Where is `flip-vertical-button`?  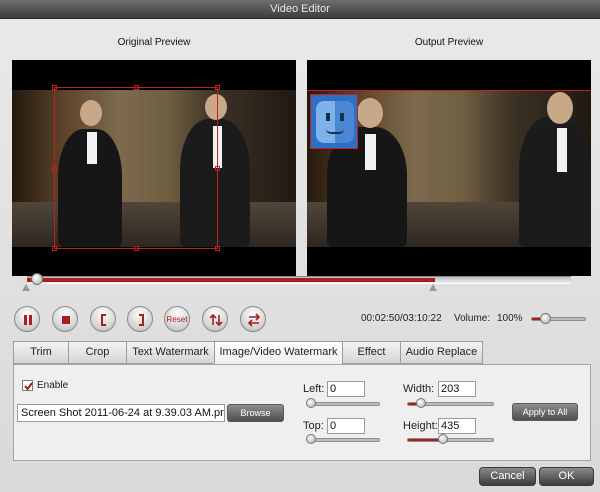
flip-vertical-button is located at coordinates (215, 319).